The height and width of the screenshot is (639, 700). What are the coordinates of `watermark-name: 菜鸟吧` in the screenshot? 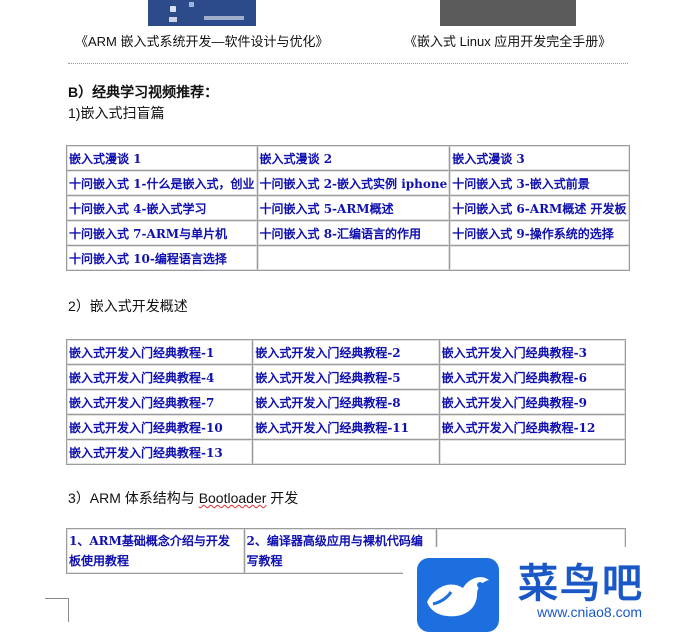 It's located at (581, 583).